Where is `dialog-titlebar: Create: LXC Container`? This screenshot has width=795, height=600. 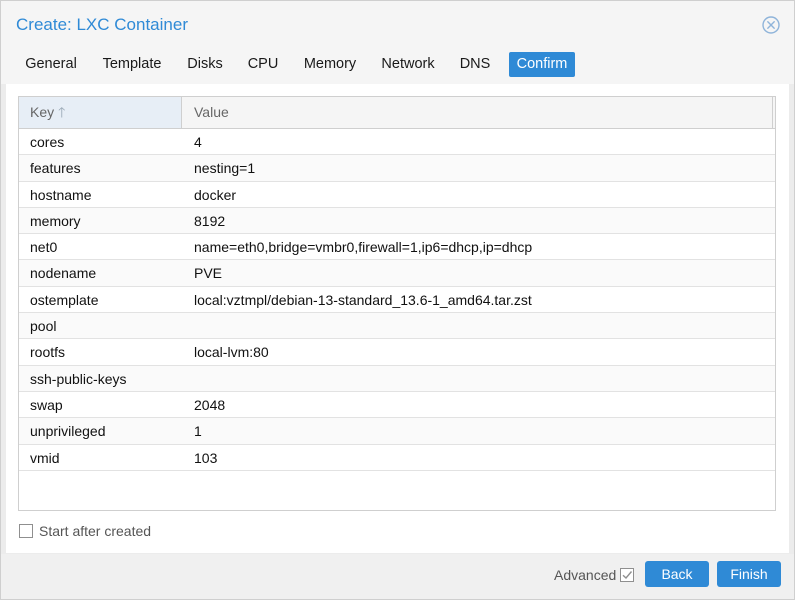 dialog-titlebar: Create: LXC Container is located at coordinates (397, 24).